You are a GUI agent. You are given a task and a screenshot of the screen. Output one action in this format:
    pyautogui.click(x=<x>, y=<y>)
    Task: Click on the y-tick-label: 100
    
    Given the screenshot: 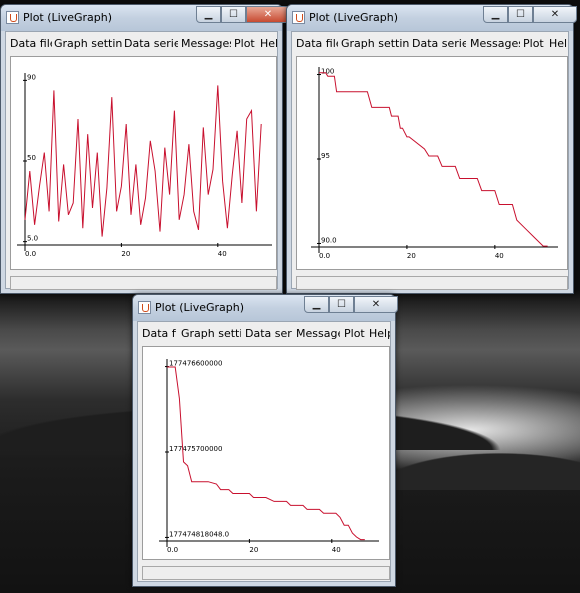 What is the action you would take?
    pyautogui.click(x=327, y=72)
    